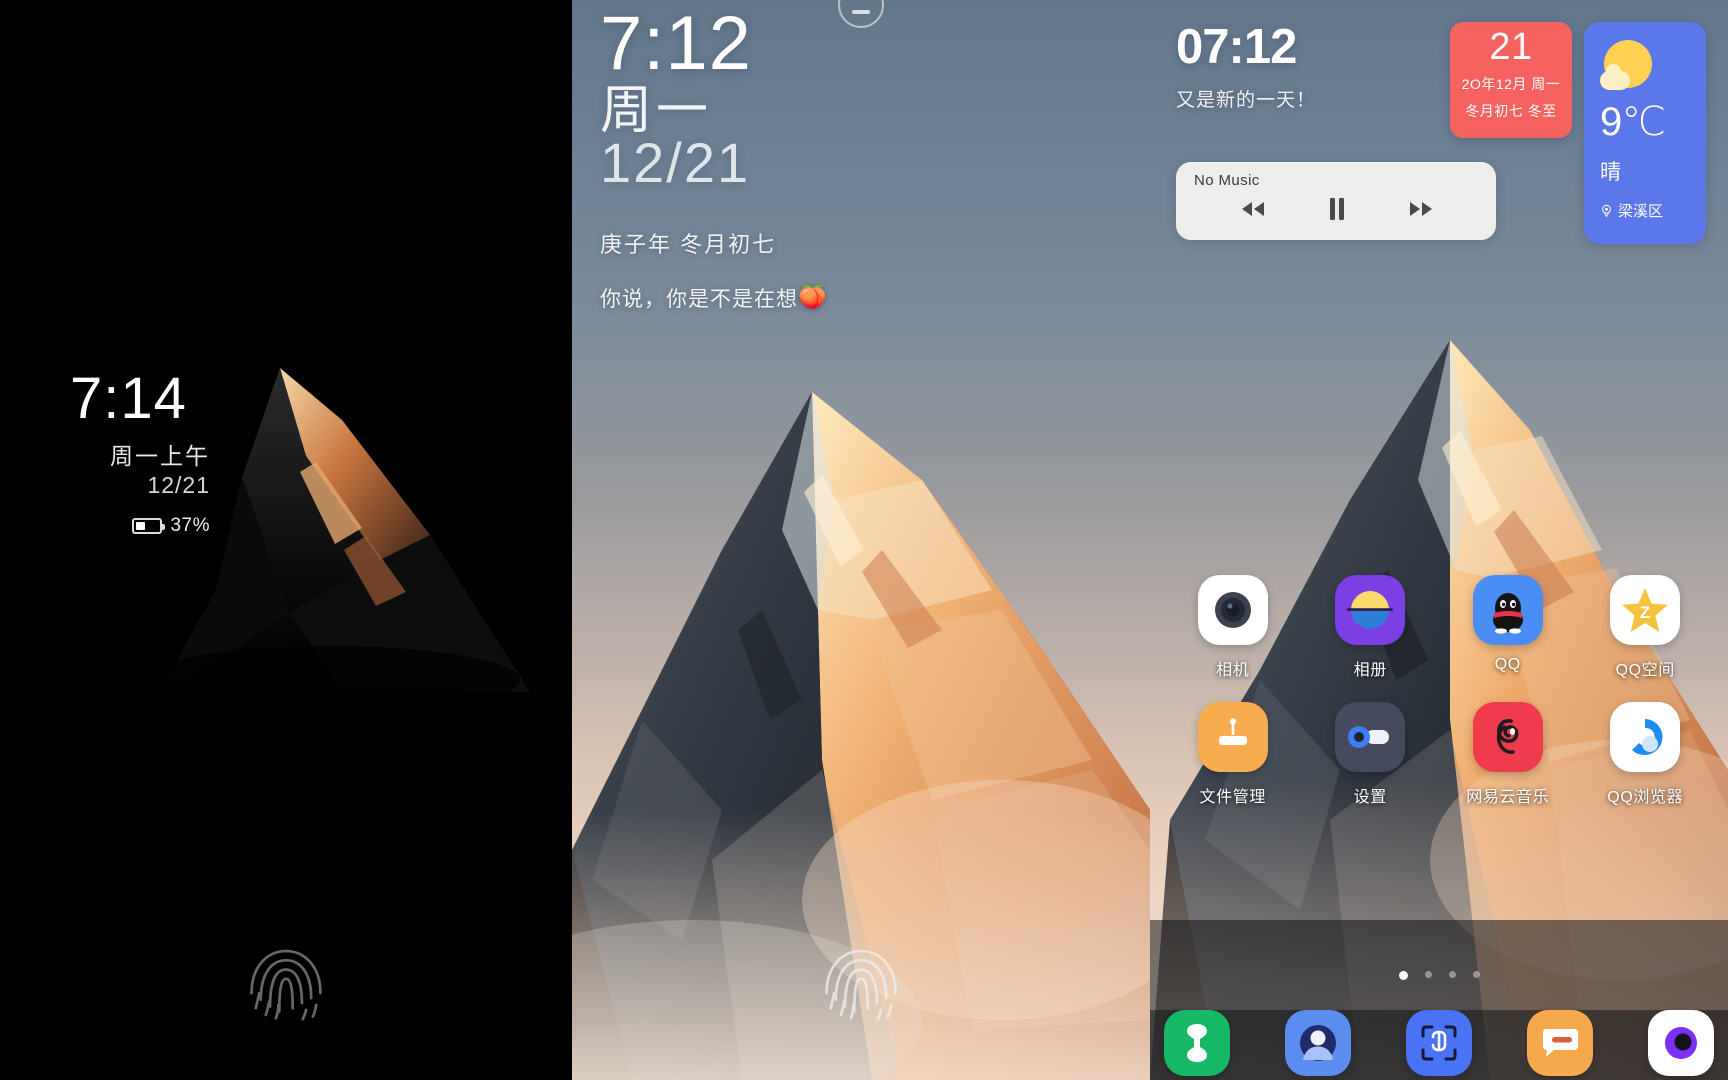 This screenshot has height=1080, width=1728. What do you see at coordinates (1507, 737) in the screenshot?
I see `netease-music-icon` at bounding box center [1507, 737].